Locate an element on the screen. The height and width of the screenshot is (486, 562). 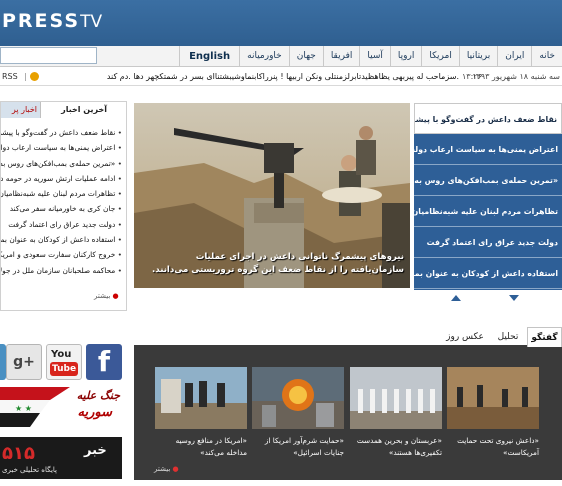
channel-subtitle: پایگاه تحلیلی خبری is located at coordinates (29, 470).